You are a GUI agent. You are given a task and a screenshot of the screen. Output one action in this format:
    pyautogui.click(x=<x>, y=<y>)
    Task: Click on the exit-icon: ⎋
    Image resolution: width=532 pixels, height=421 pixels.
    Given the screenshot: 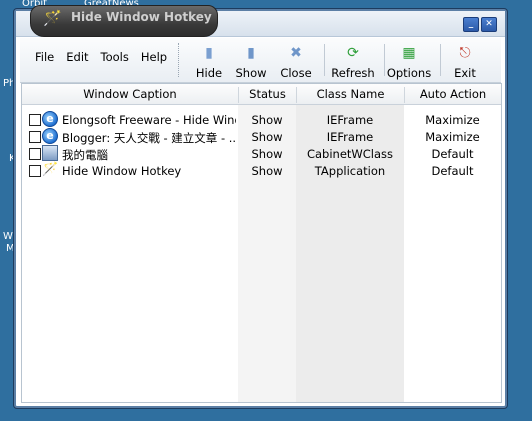 What is the action you would take?
    pyautogui.click(x=465, y=53)
    